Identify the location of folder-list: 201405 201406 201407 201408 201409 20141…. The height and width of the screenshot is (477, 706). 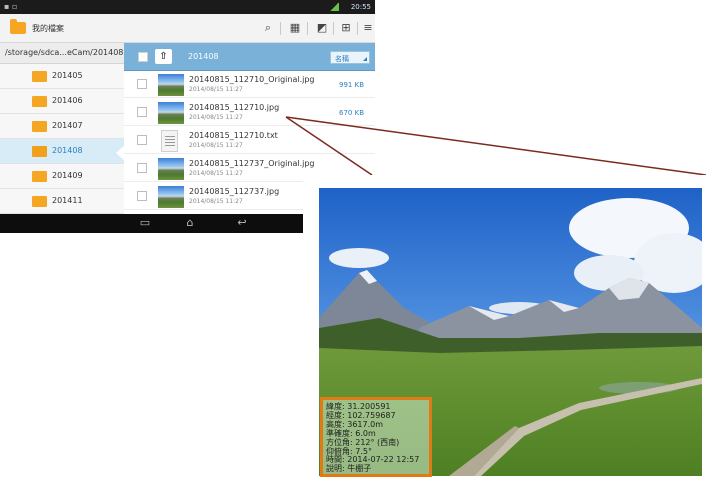
(62, 139).